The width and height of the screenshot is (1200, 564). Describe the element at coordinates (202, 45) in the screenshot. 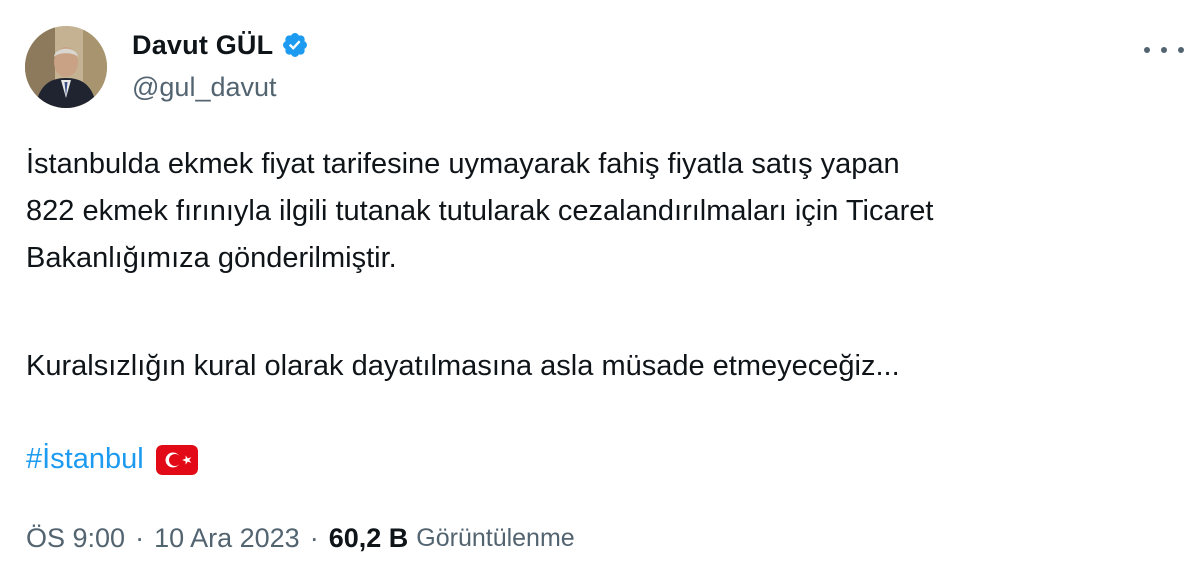

I see `author-display-name: Davut GÜL` at that location.